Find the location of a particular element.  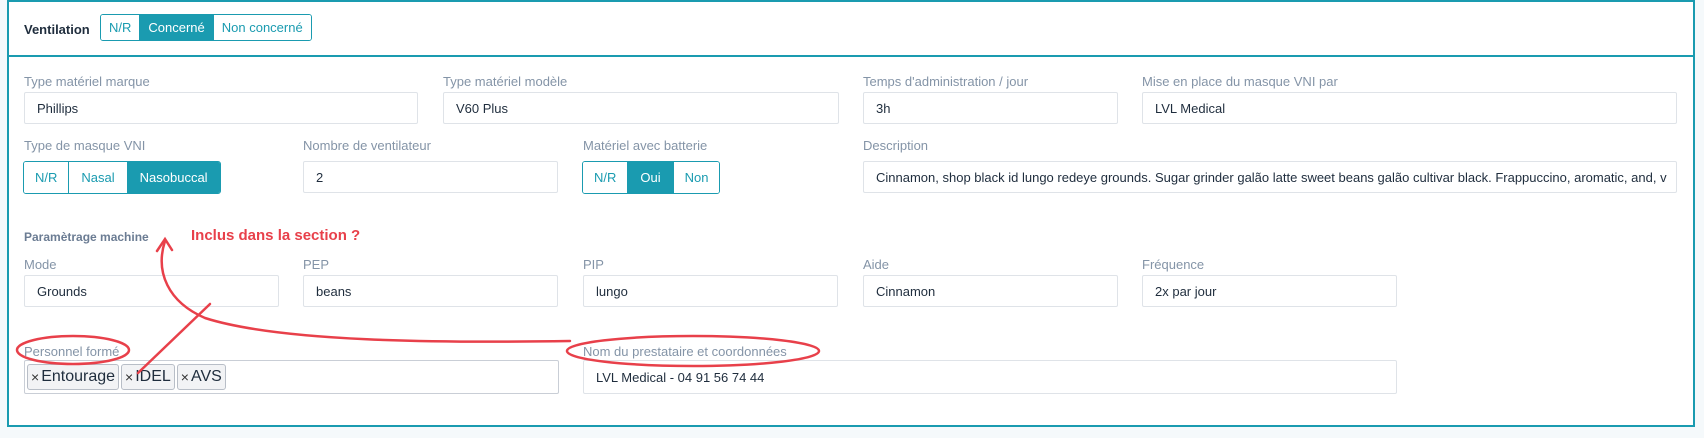

pep-label: PEP is located at coordinates (316, 264).